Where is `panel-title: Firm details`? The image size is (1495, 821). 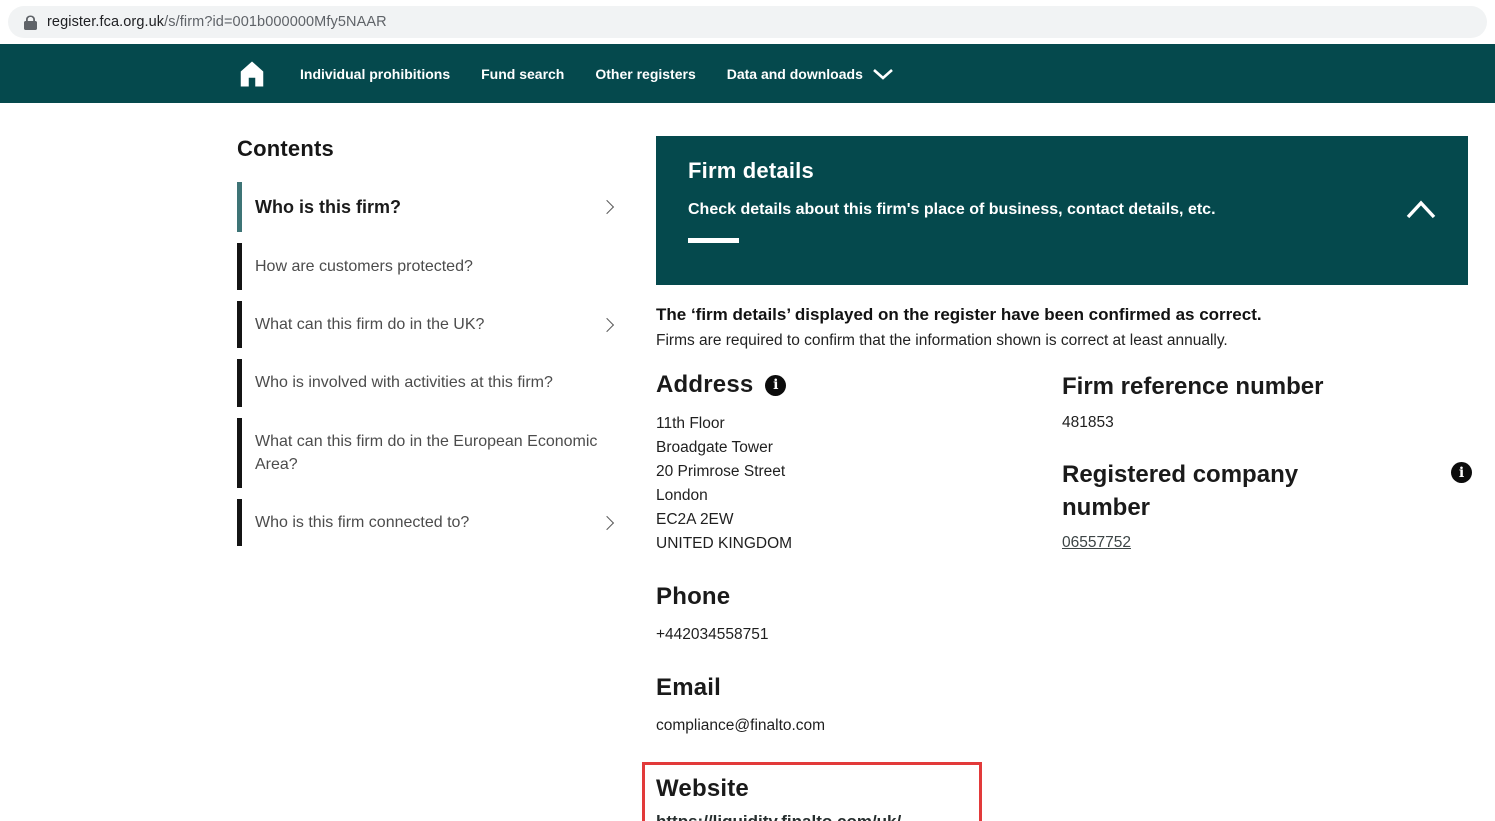 panel-title: Firm details is located at coordinates (751, 170).